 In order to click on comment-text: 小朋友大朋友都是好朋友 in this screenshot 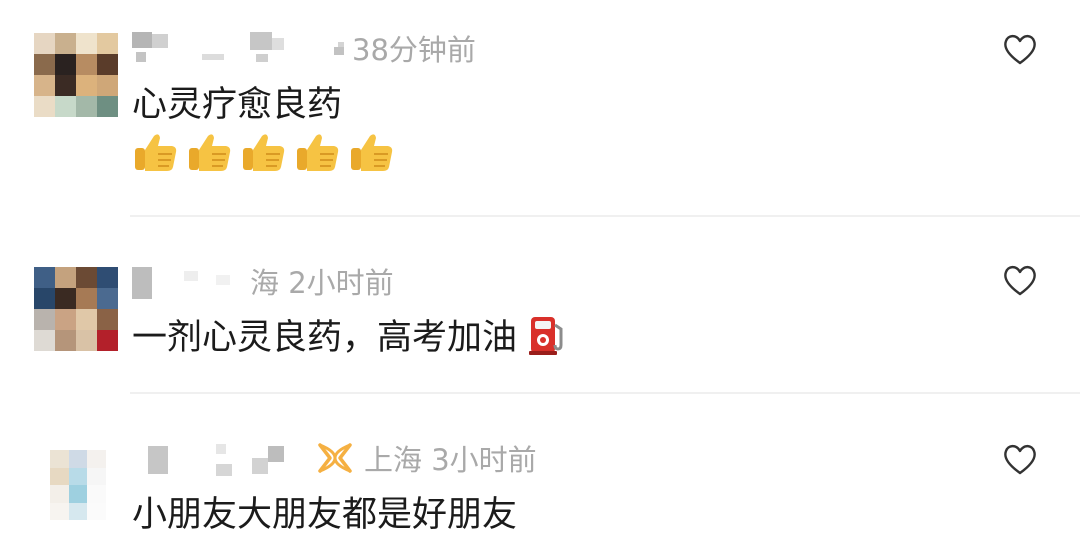, I will do `click(325, 514)`.